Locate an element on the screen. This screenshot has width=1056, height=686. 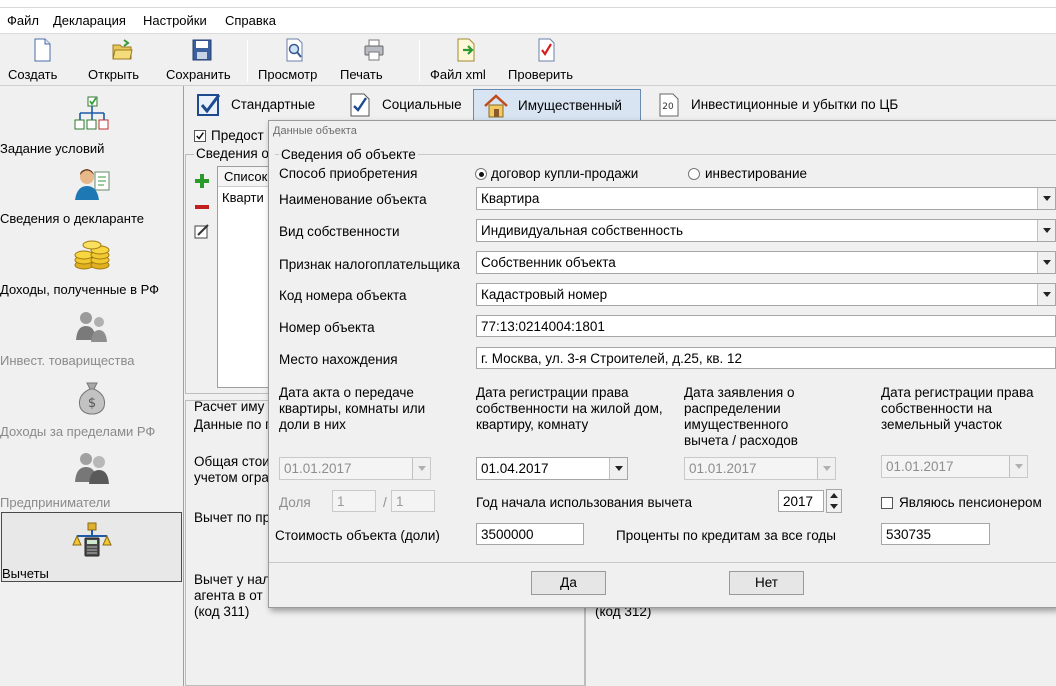
xml-export-icon is located at coordinates (466, 50).